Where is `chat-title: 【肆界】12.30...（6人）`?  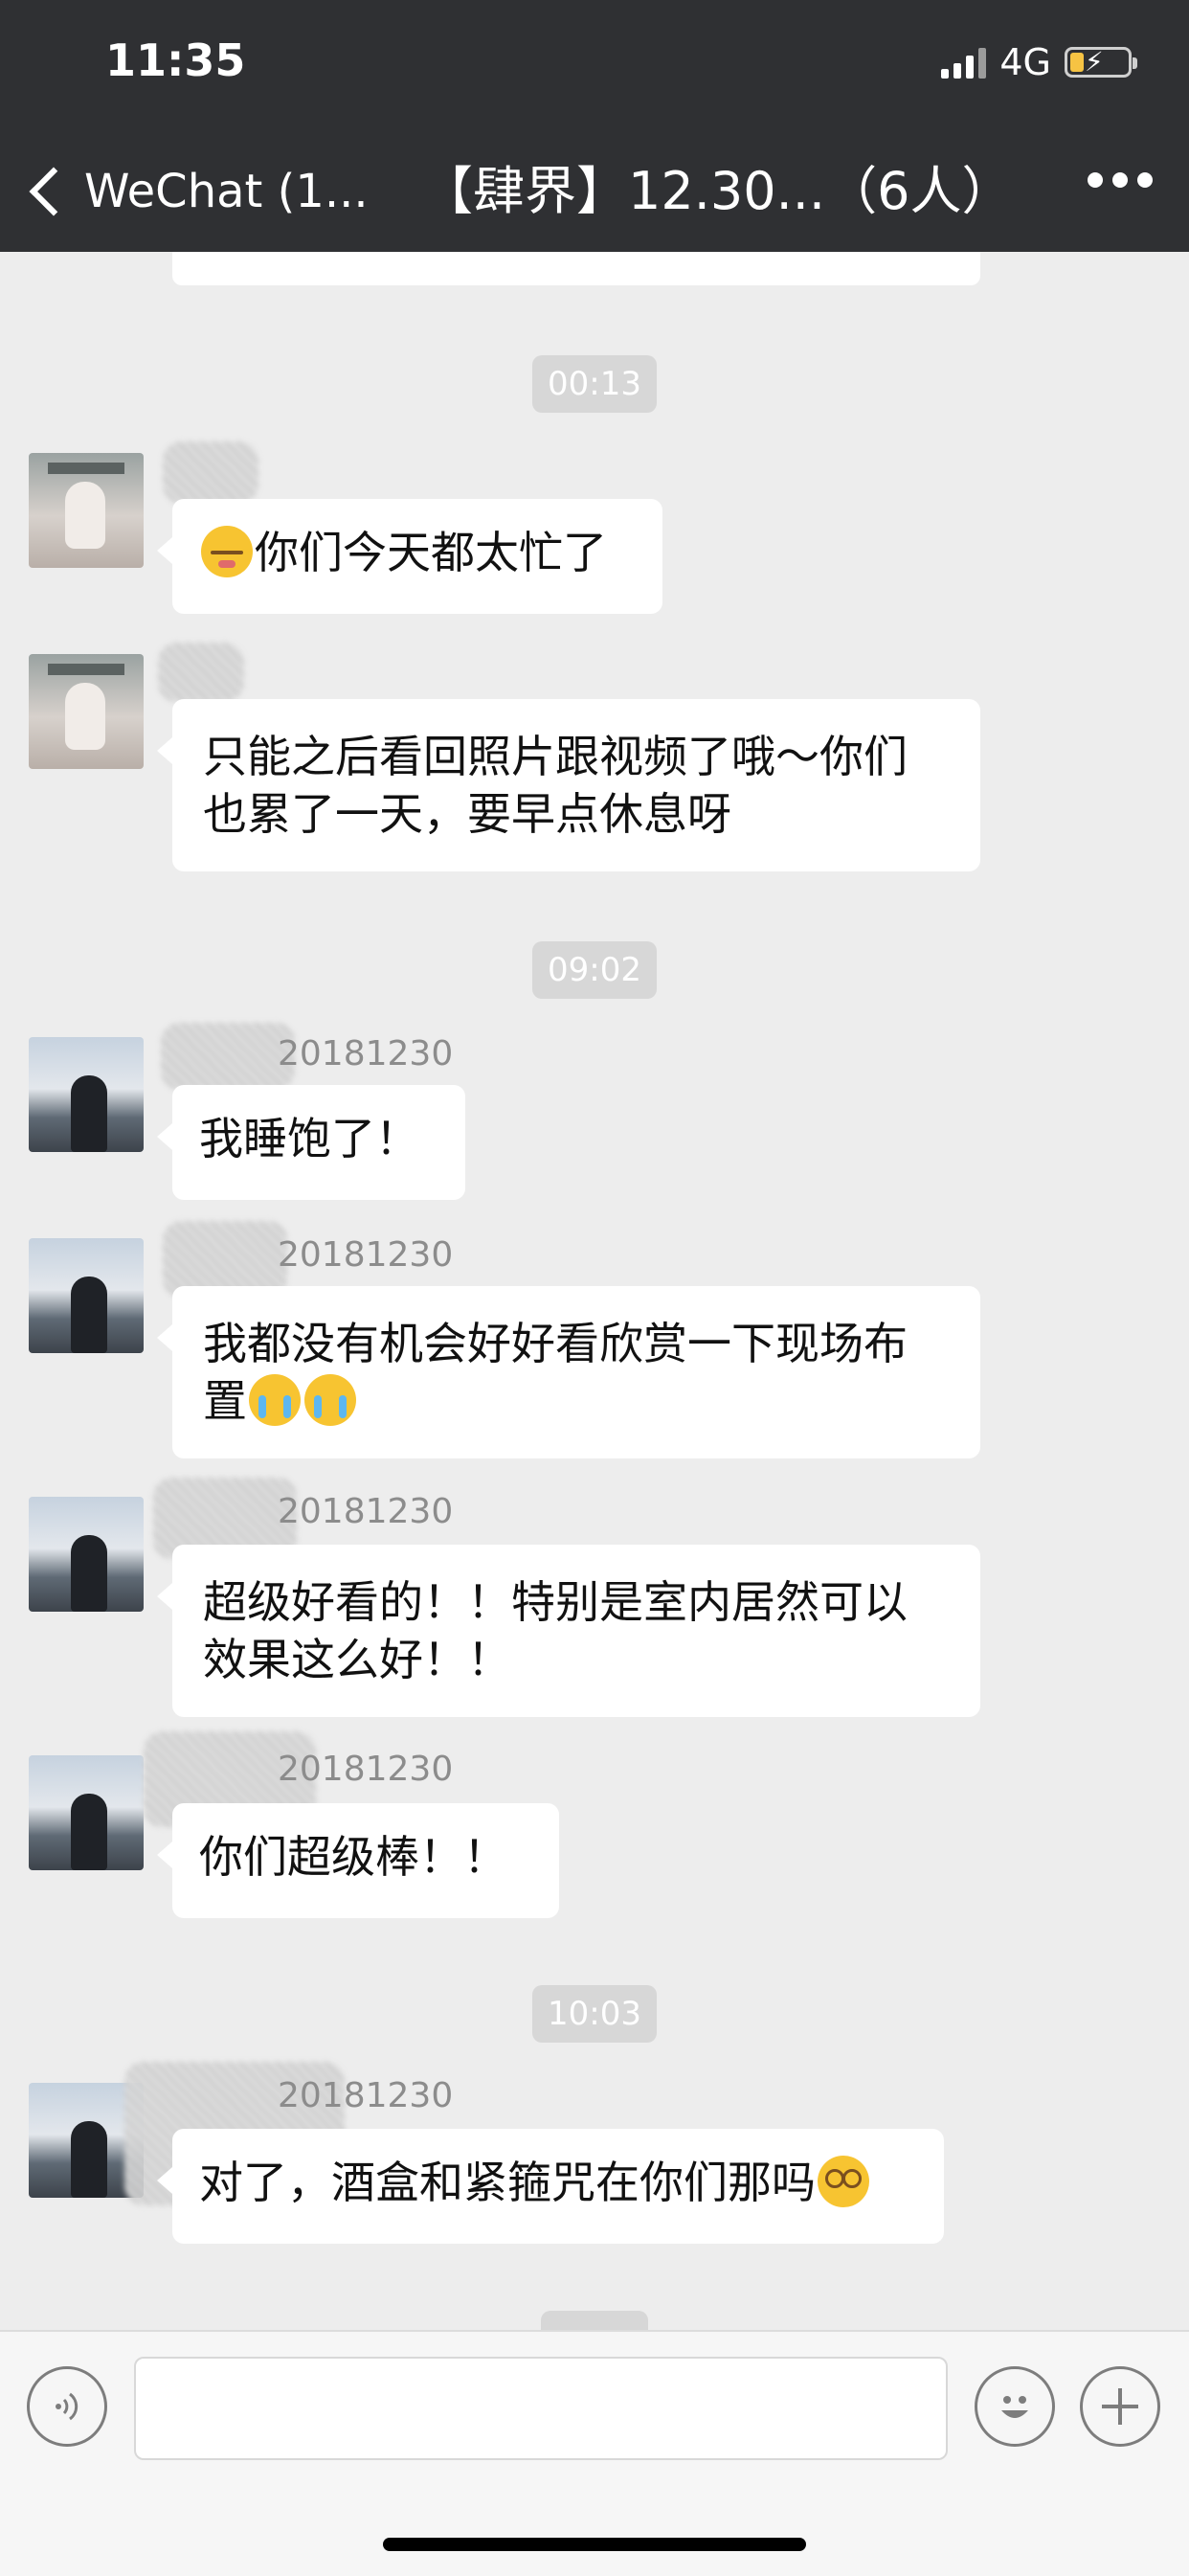
chat-title: 【肆界】12.30...（6人） is located at coordinates (717, 191).